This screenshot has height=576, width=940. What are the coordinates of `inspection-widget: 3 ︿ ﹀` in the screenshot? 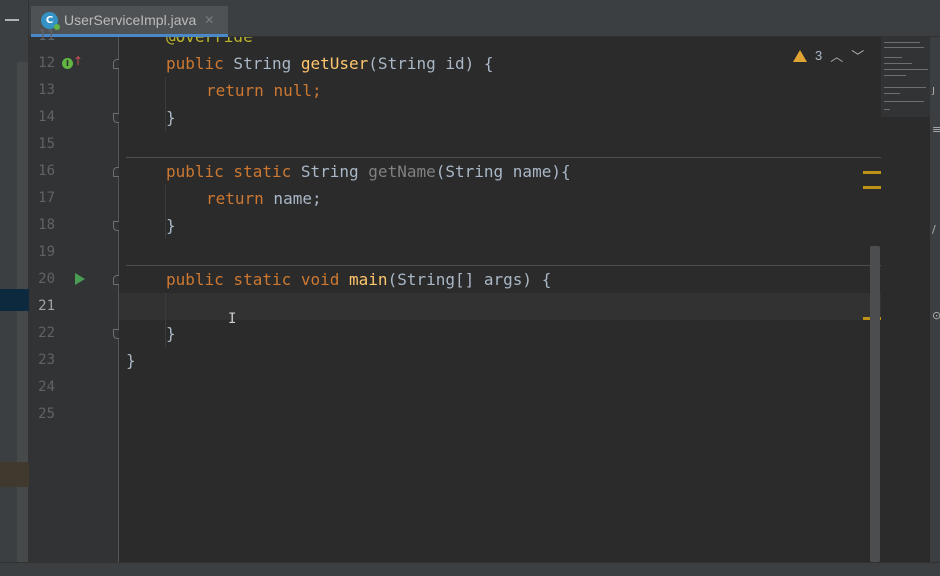 It's located at (828, 55).